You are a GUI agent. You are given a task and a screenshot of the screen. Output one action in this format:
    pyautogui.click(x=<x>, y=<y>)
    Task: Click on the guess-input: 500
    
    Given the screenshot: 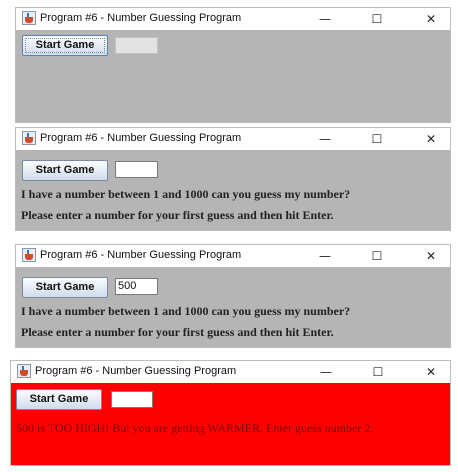 What is the action you would take?
    pyautogui.click(x=136, y=286)
    